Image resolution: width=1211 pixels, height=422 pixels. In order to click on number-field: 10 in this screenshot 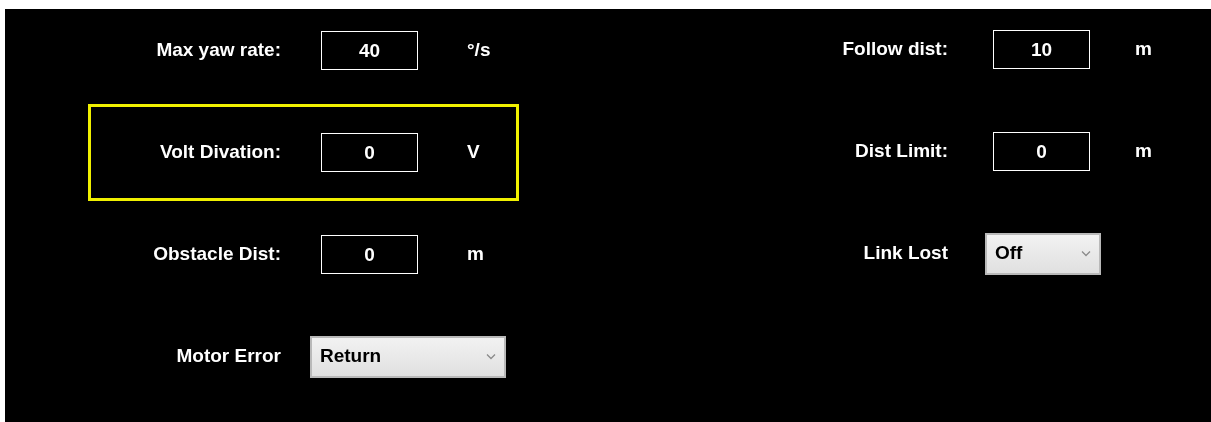, I will do `click(1041, 49)`.